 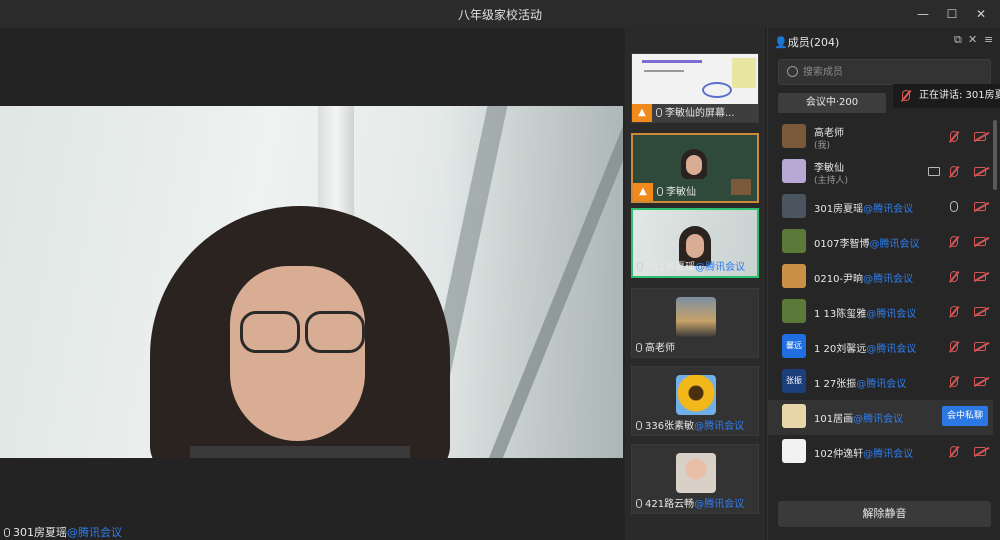 What do you see at coordinates (923, 14) in the screenshot?
I see `minimize-button: —` at bounding box center [923, 14].